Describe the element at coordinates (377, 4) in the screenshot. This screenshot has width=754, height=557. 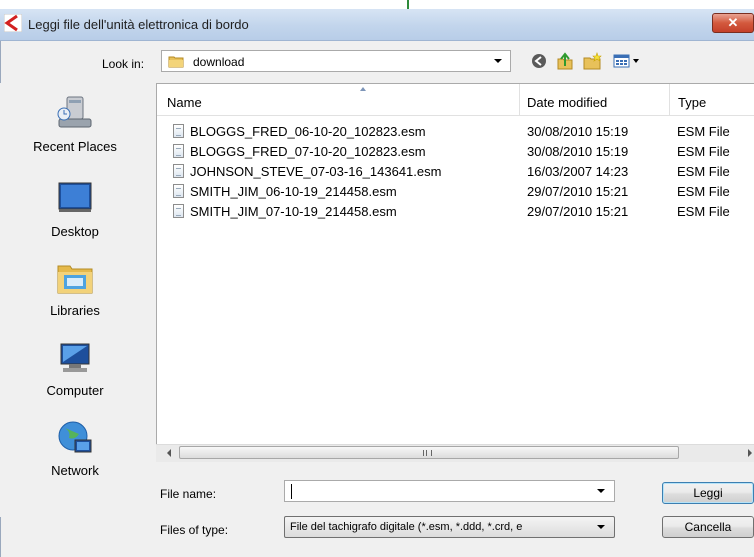
I see `background-strip` at that location.